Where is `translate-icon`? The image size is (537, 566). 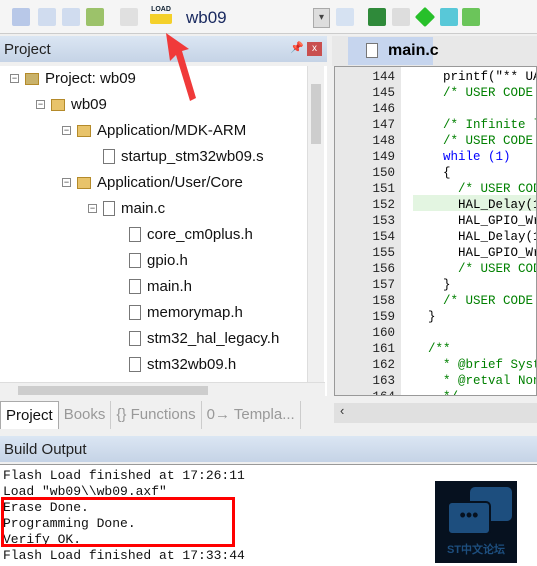
translate-icon is located at coordinates (21, 17).